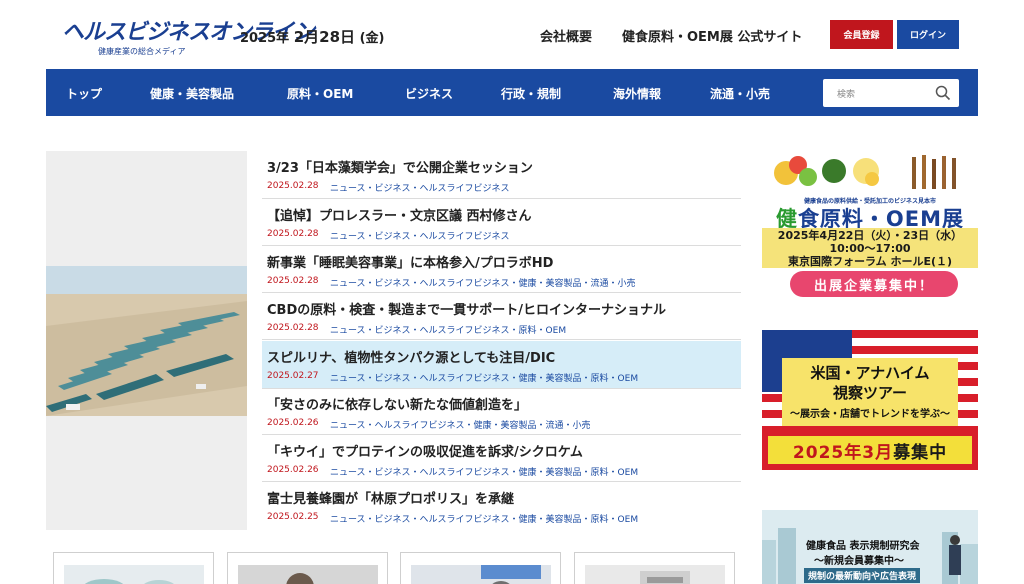  What do you see at coordinates (460, 424) in the screenshot?
I see `news-categories: ニュース・ヘルスライフビジネス・健康・美容製品・流通・小売` at bounding box center [460, 424].